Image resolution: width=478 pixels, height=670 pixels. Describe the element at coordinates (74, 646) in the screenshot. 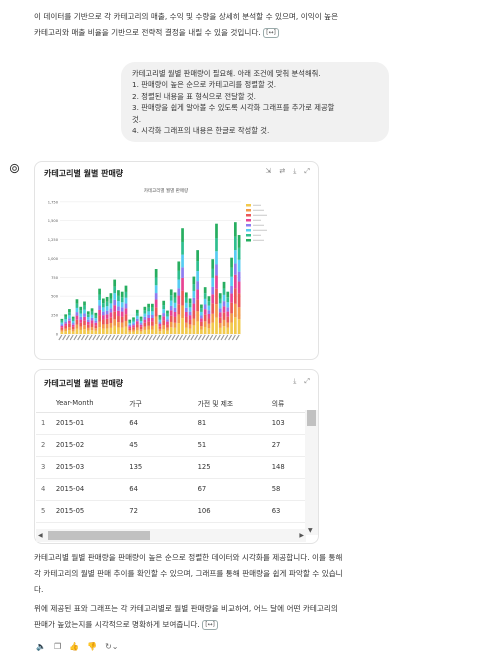

I see `thumbs-up-icon: 👍` at that location.